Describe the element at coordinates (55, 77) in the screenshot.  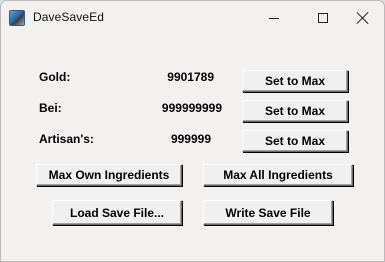
I see `gold-label: Gold:` at that location.